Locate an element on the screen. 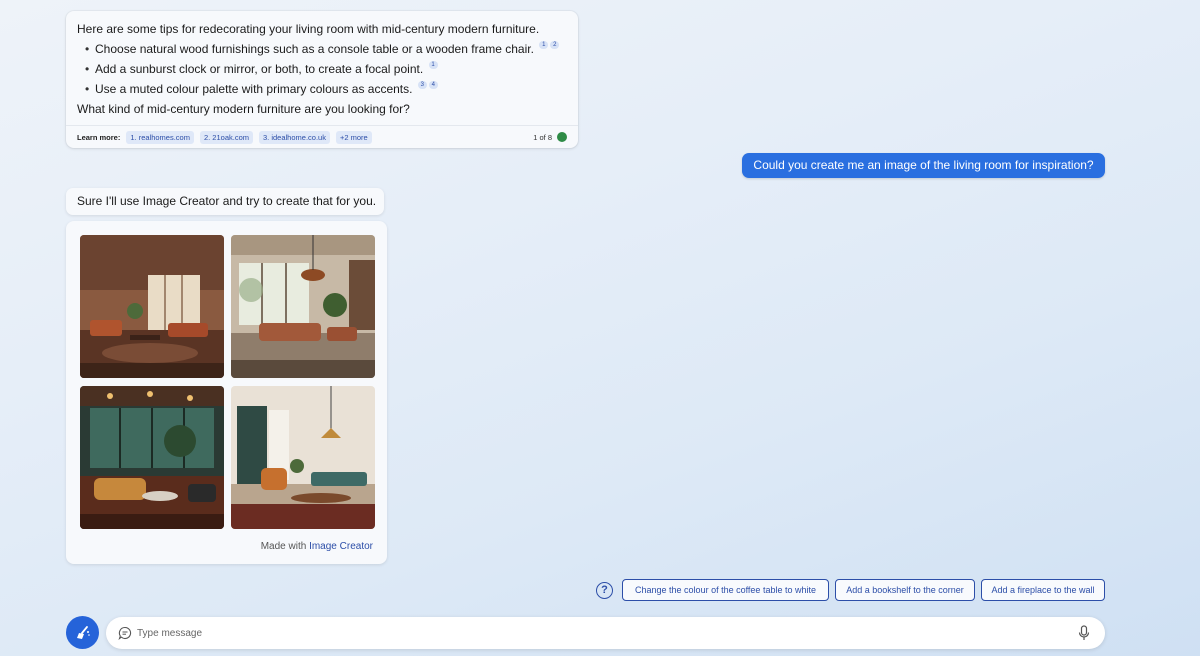  more-sources-link: +2 more is located at coordinates (353, 137).